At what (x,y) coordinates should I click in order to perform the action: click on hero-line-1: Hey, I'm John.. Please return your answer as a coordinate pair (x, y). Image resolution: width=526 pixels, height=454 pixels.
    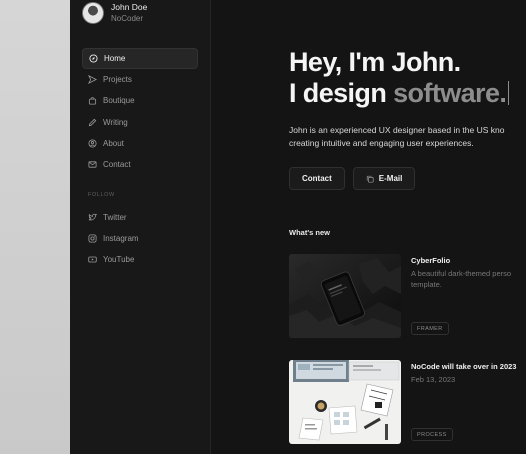
    Looking at the image, I should click on (375, 62).